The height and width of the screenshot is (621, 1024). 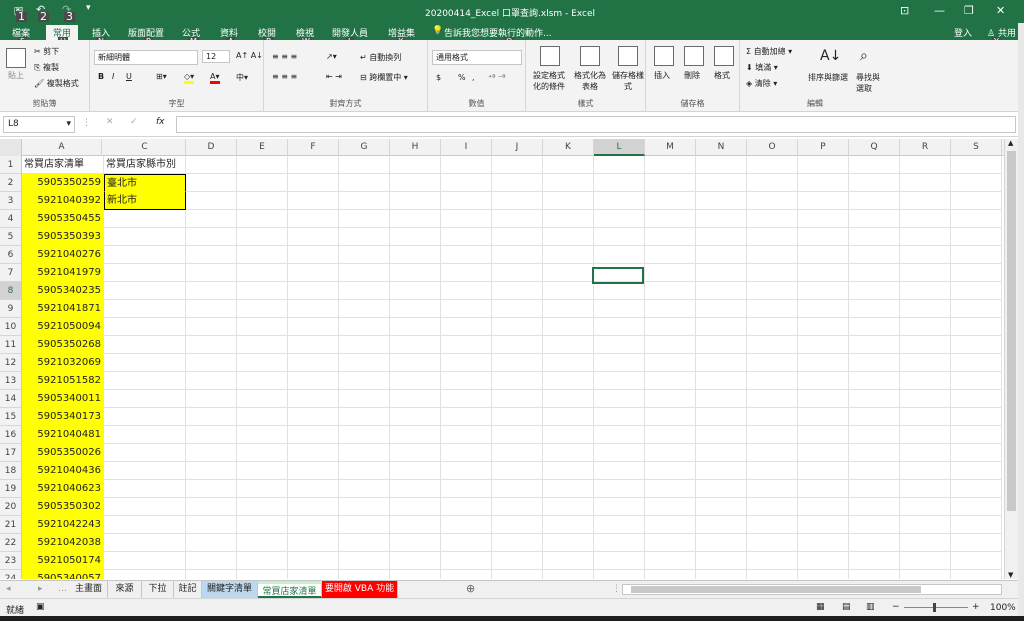 What do you see at coordinates (568, 561) in the screenshot?
I see `cell-k23` at bounding box center [568, 561].